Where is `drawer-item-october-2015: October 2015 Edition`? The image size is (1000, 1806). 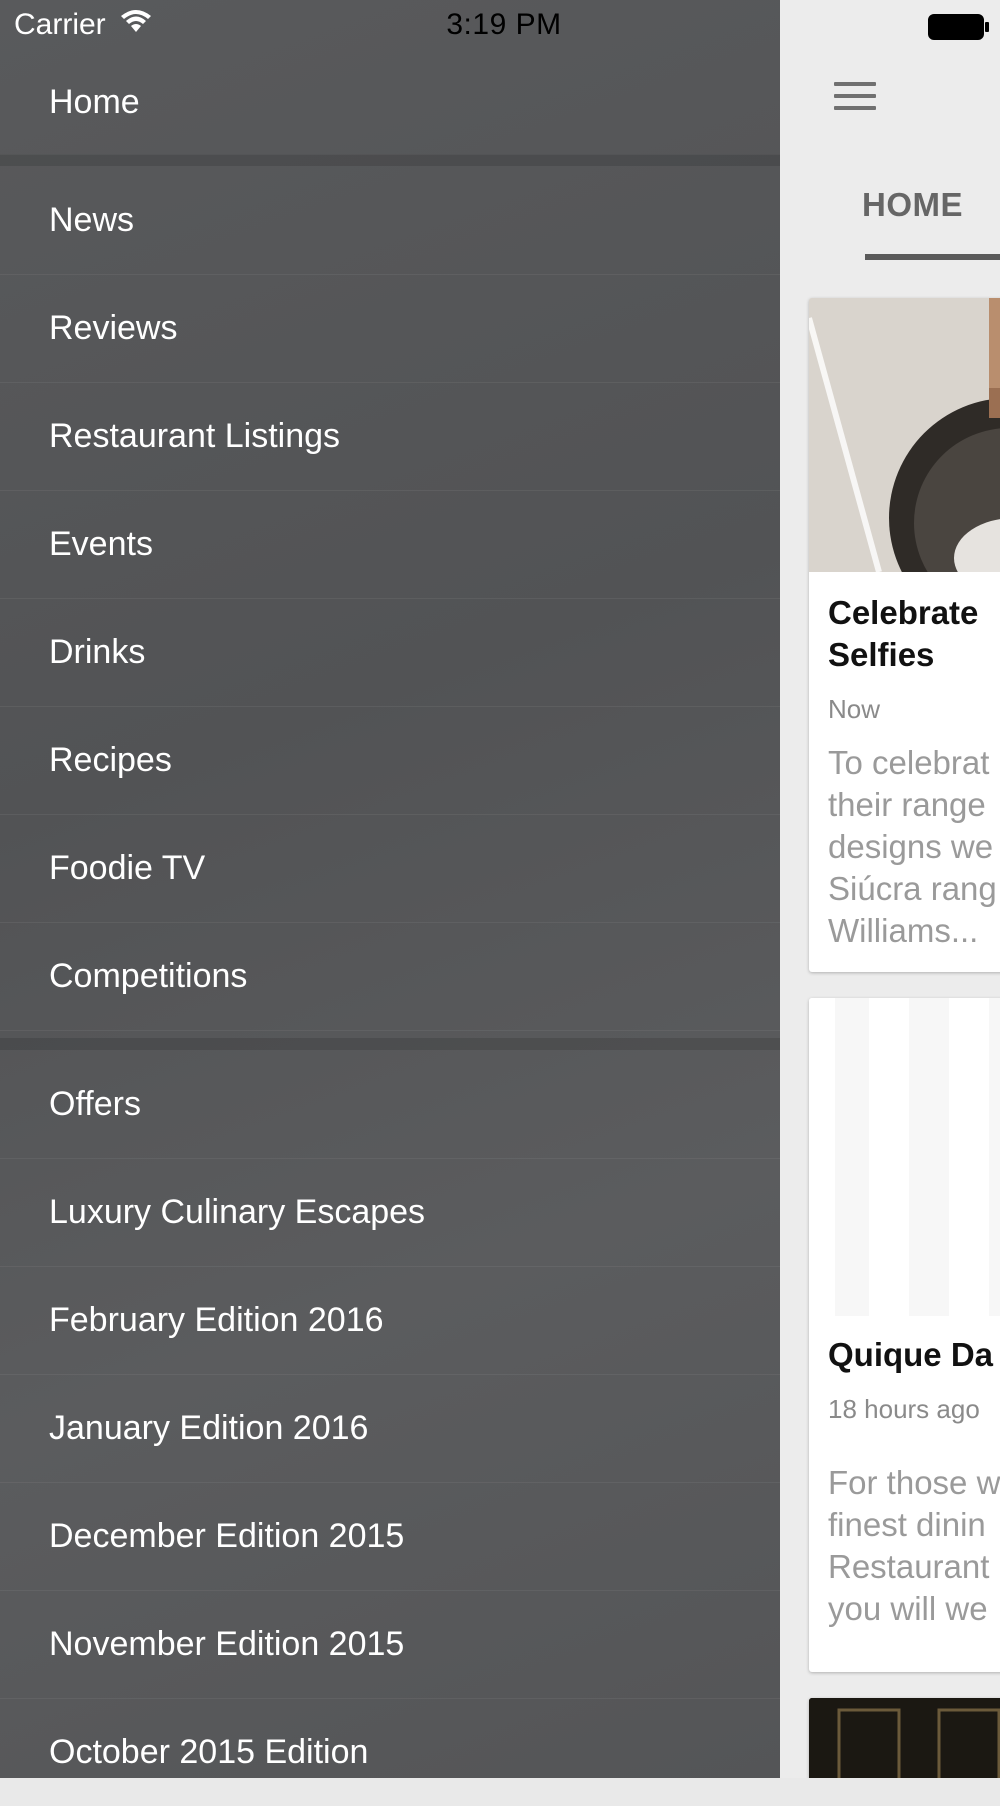
drawer-item-october-2015: October 2015 Edition is located at coordinates (390, 1752).